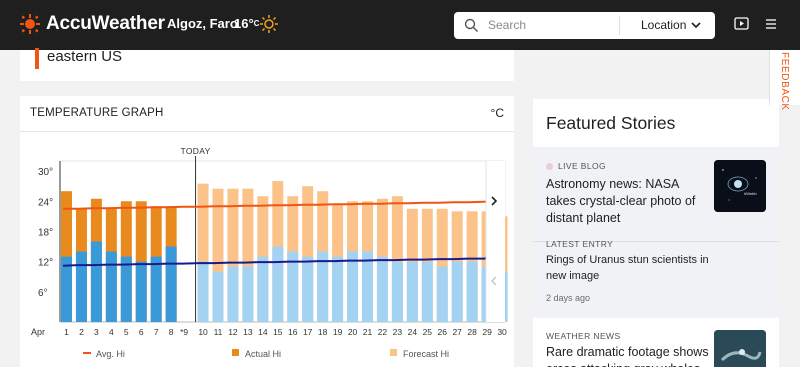 This screenshot has height=367, width=800. Describe the element at coordinates (338, 332) in the screenshot. I see `x-tick-label: 19` at that location.